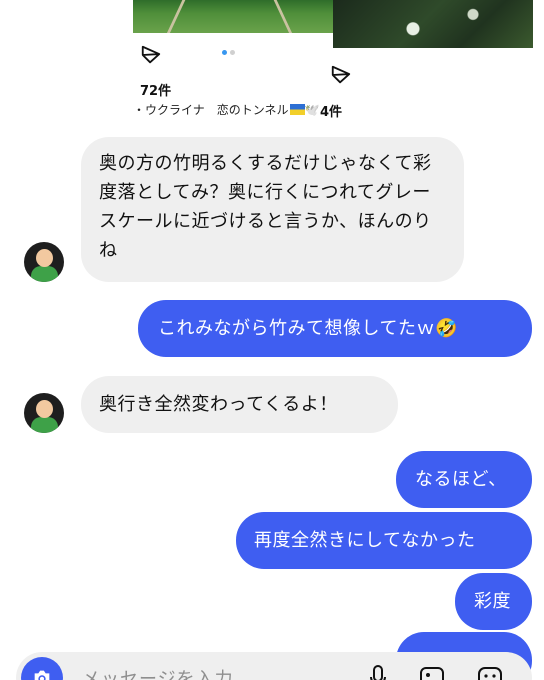  Describe the element at coordinates (42, 668) in the screenshot. I see `camera-button` at that location.